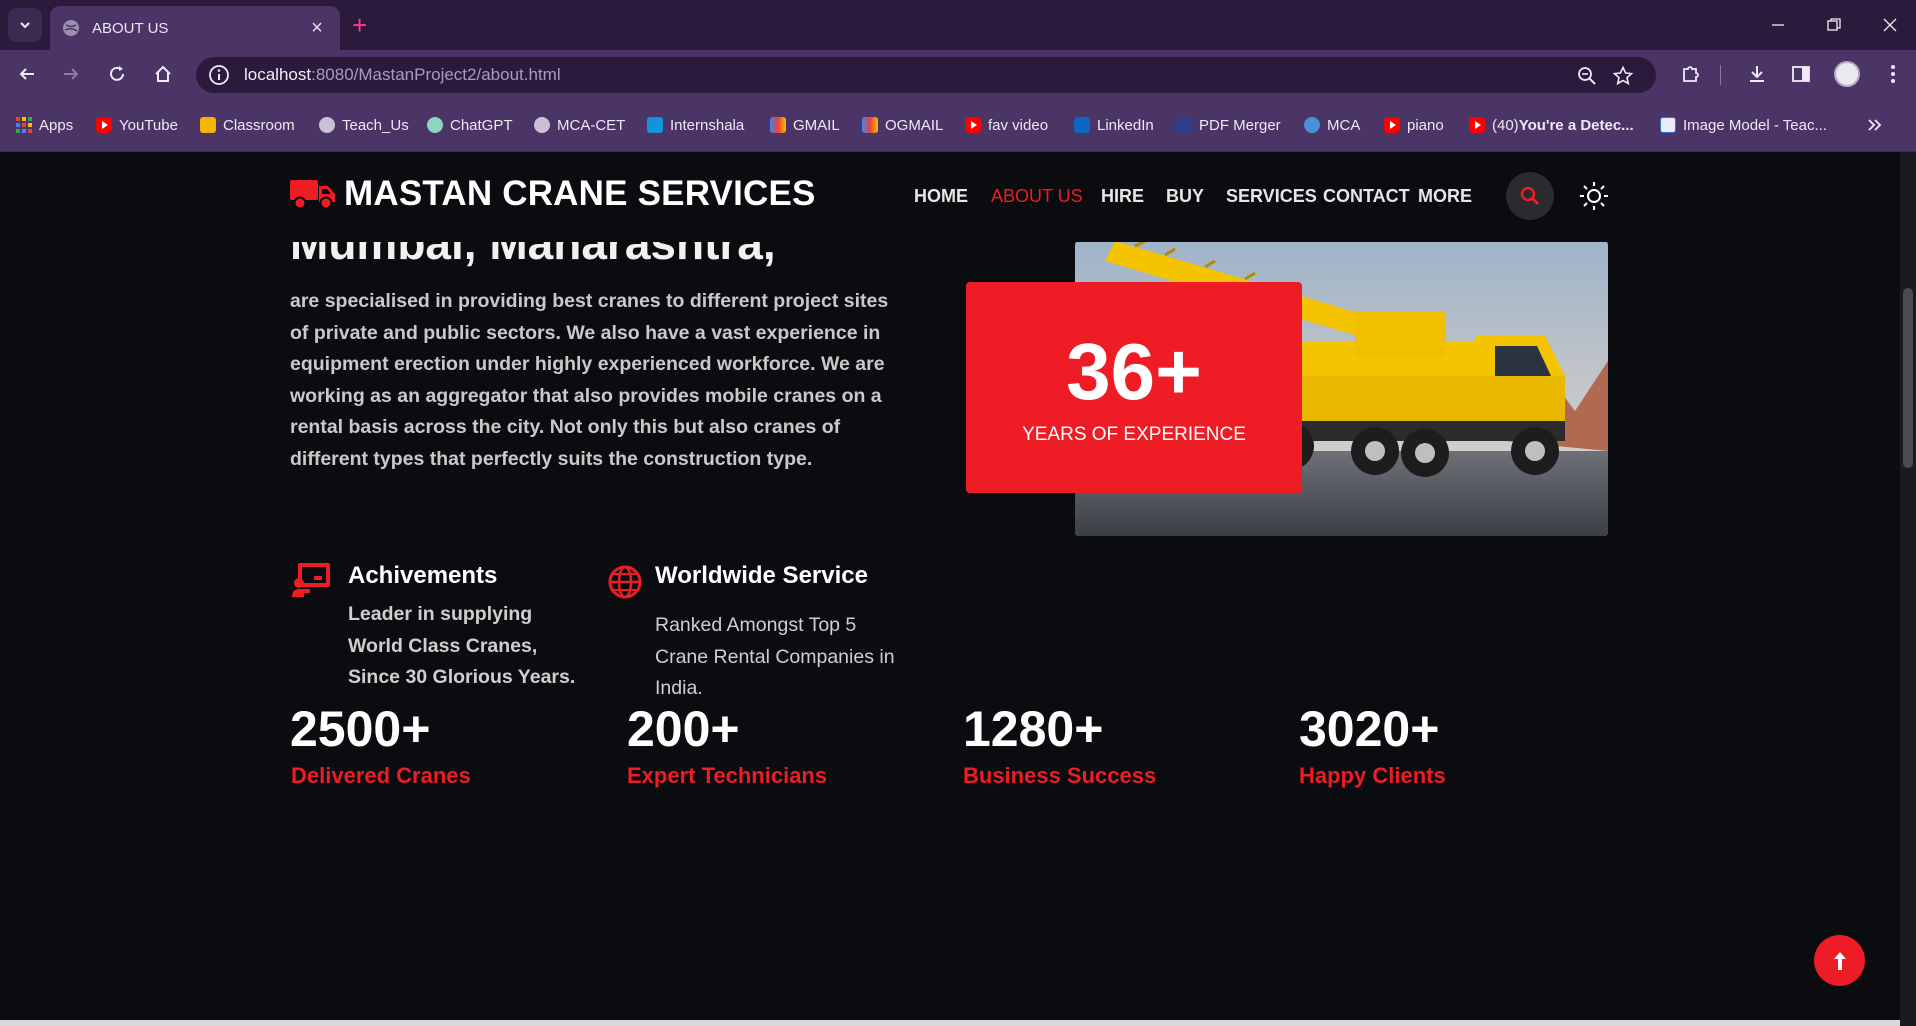 This screenshot has height=1026, width=1916. What do you see at coordinates (1691, 74) in the screenshot?
I see `extensions-icon` at bounding box center [1691, 74].